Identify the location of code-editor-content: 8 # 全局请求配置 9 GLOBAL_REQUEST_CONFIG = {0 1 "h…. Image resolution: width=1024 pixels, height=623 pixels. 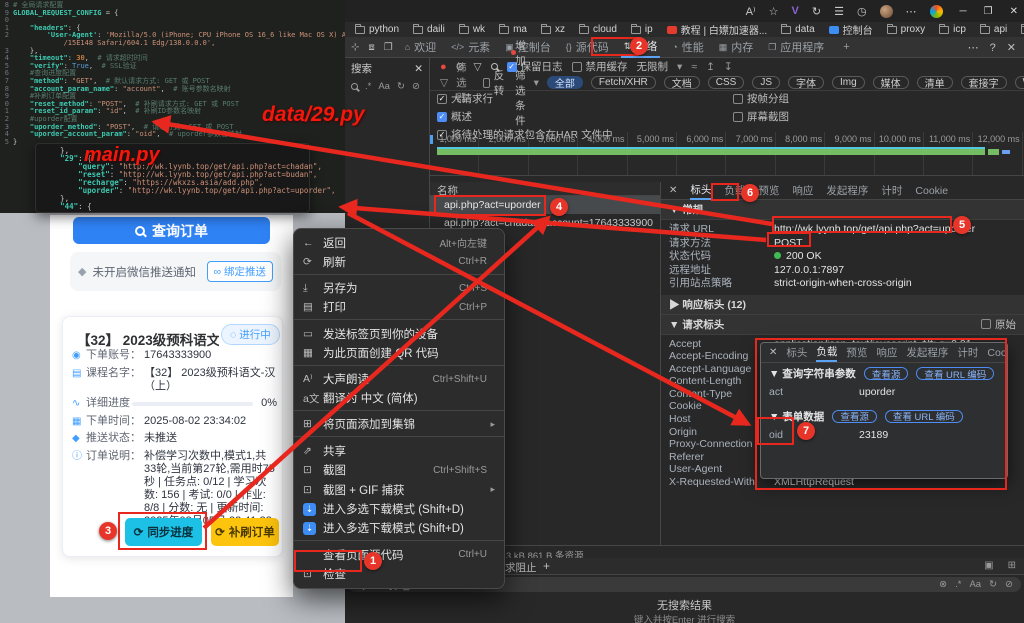
(204, 73).